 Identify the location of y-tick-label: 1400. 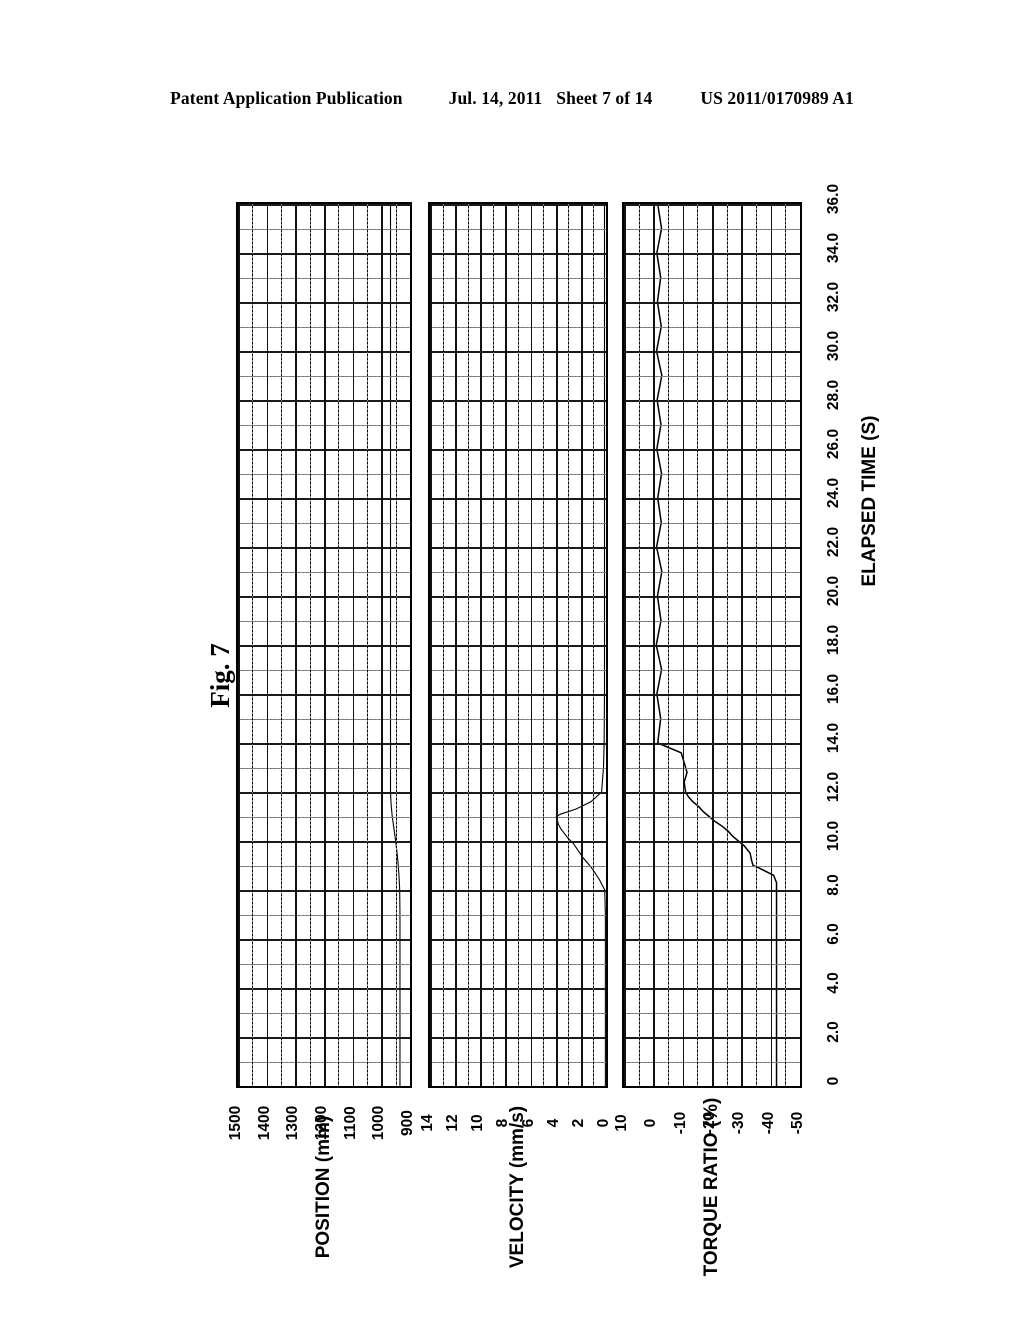
(264, 1123).